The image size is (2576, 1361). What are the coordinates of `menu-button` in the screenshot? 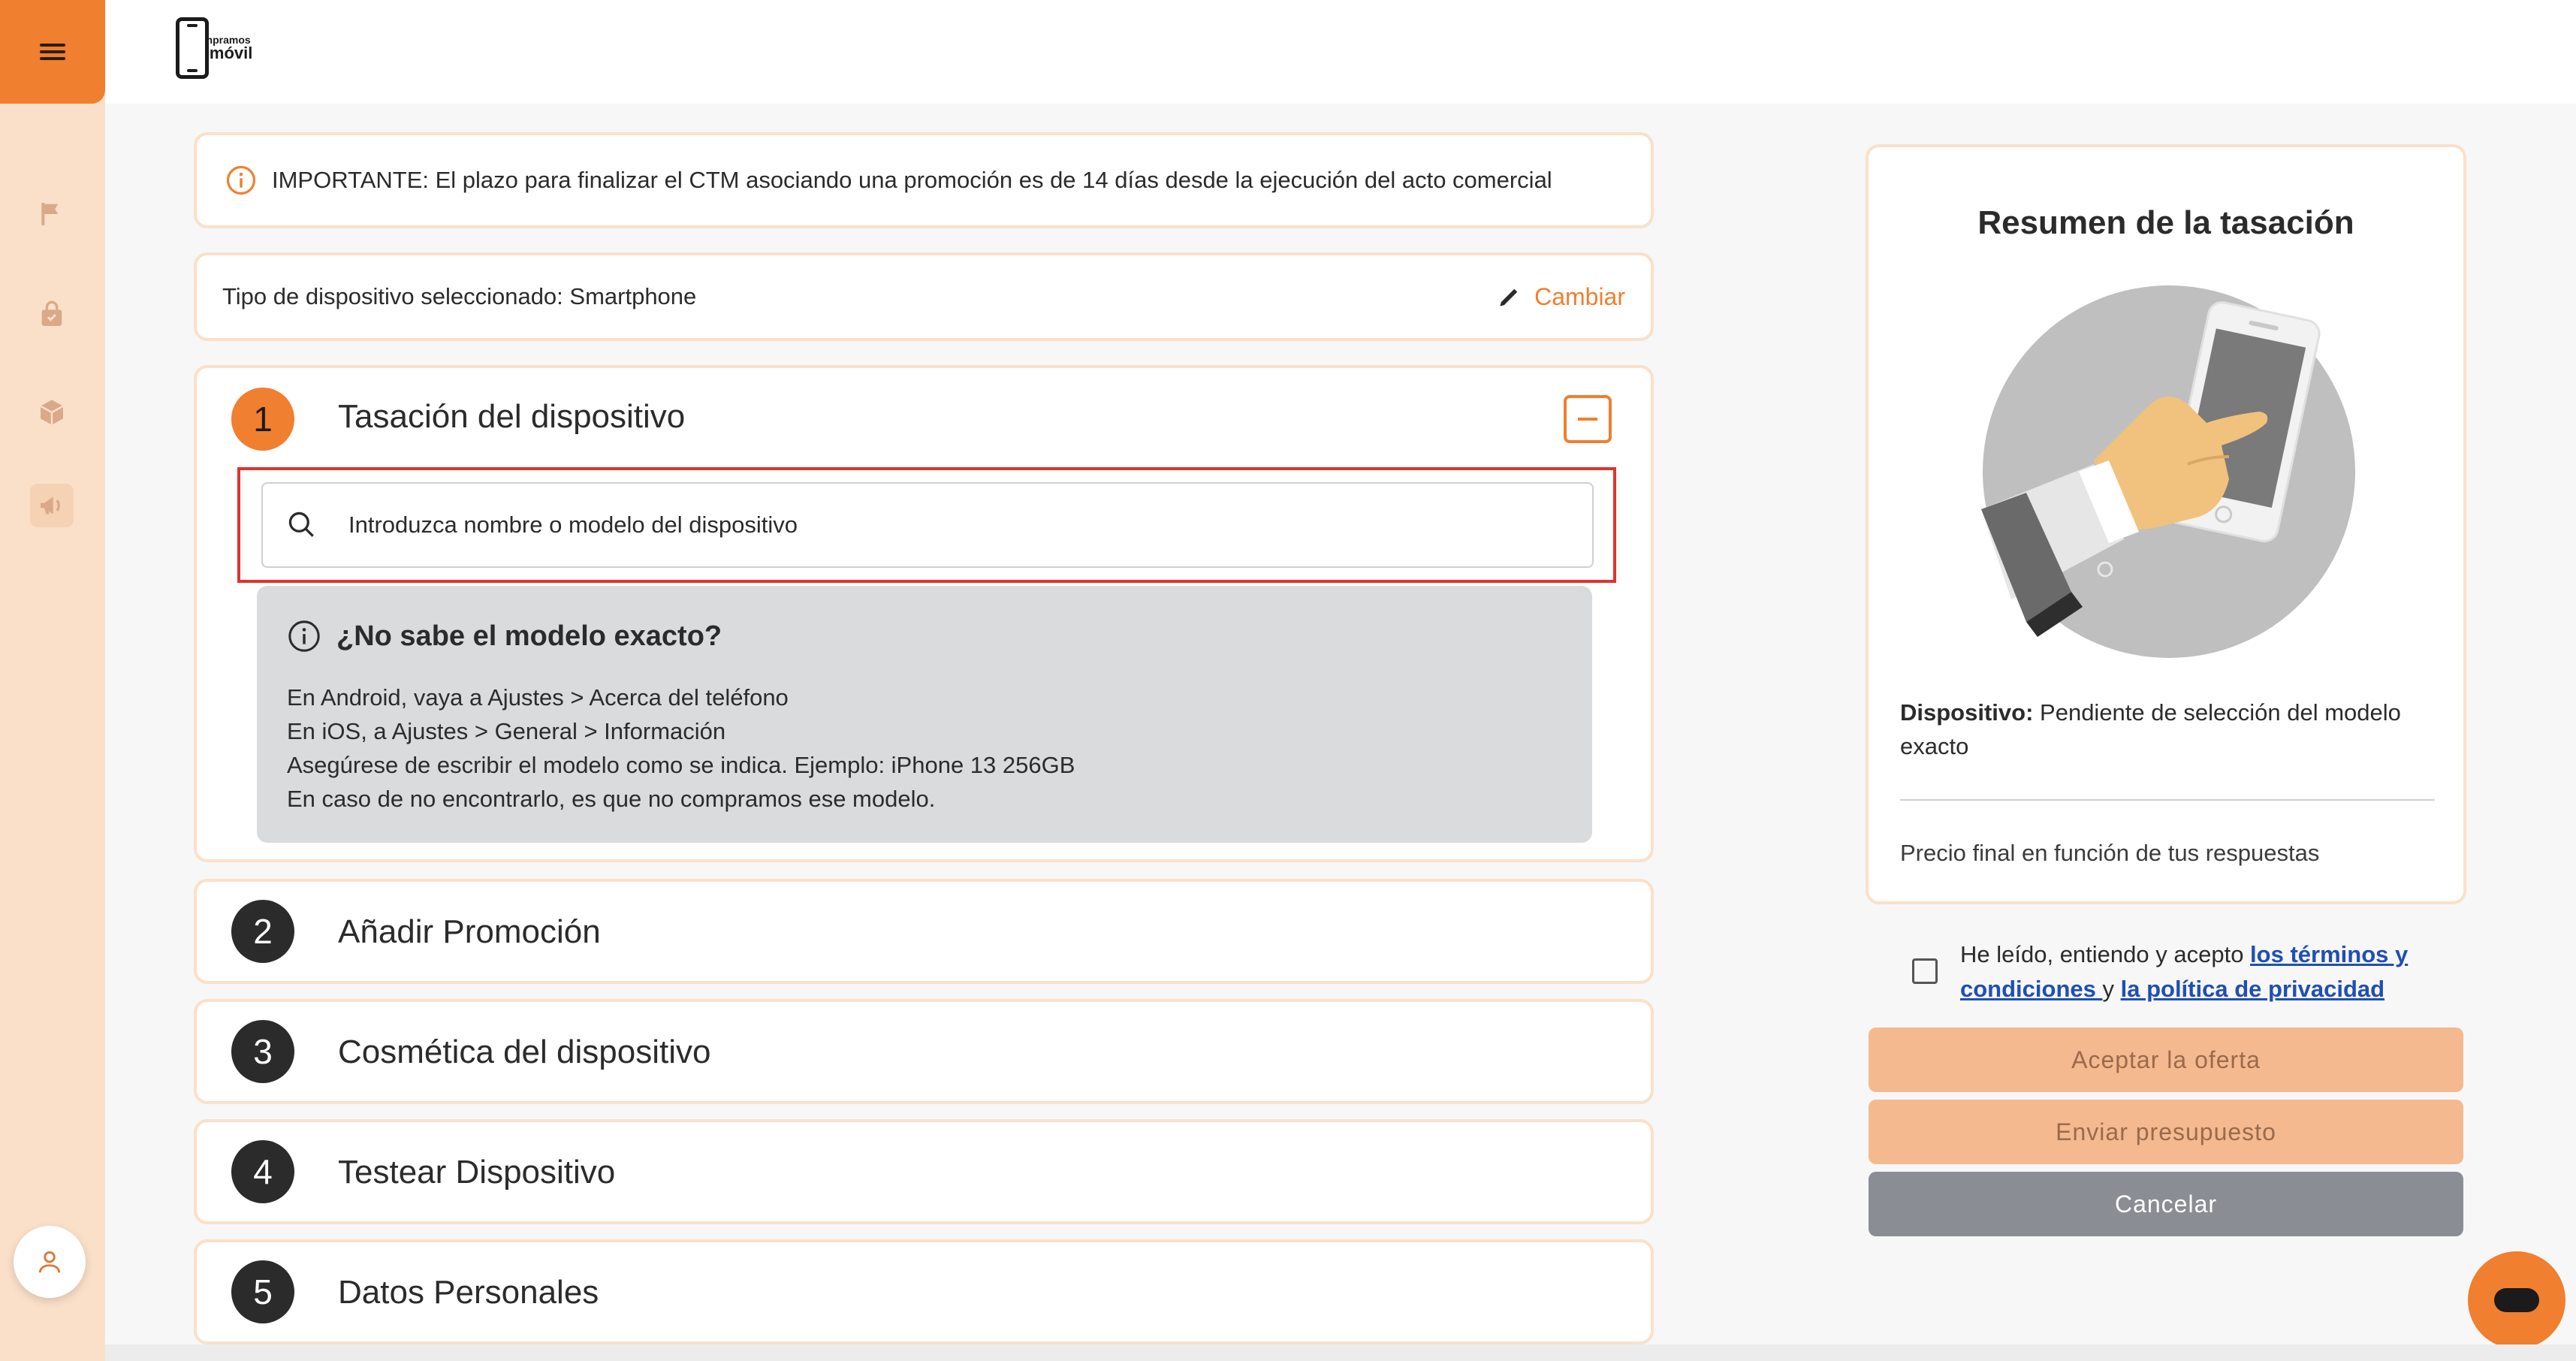 It's located at (52, 52).